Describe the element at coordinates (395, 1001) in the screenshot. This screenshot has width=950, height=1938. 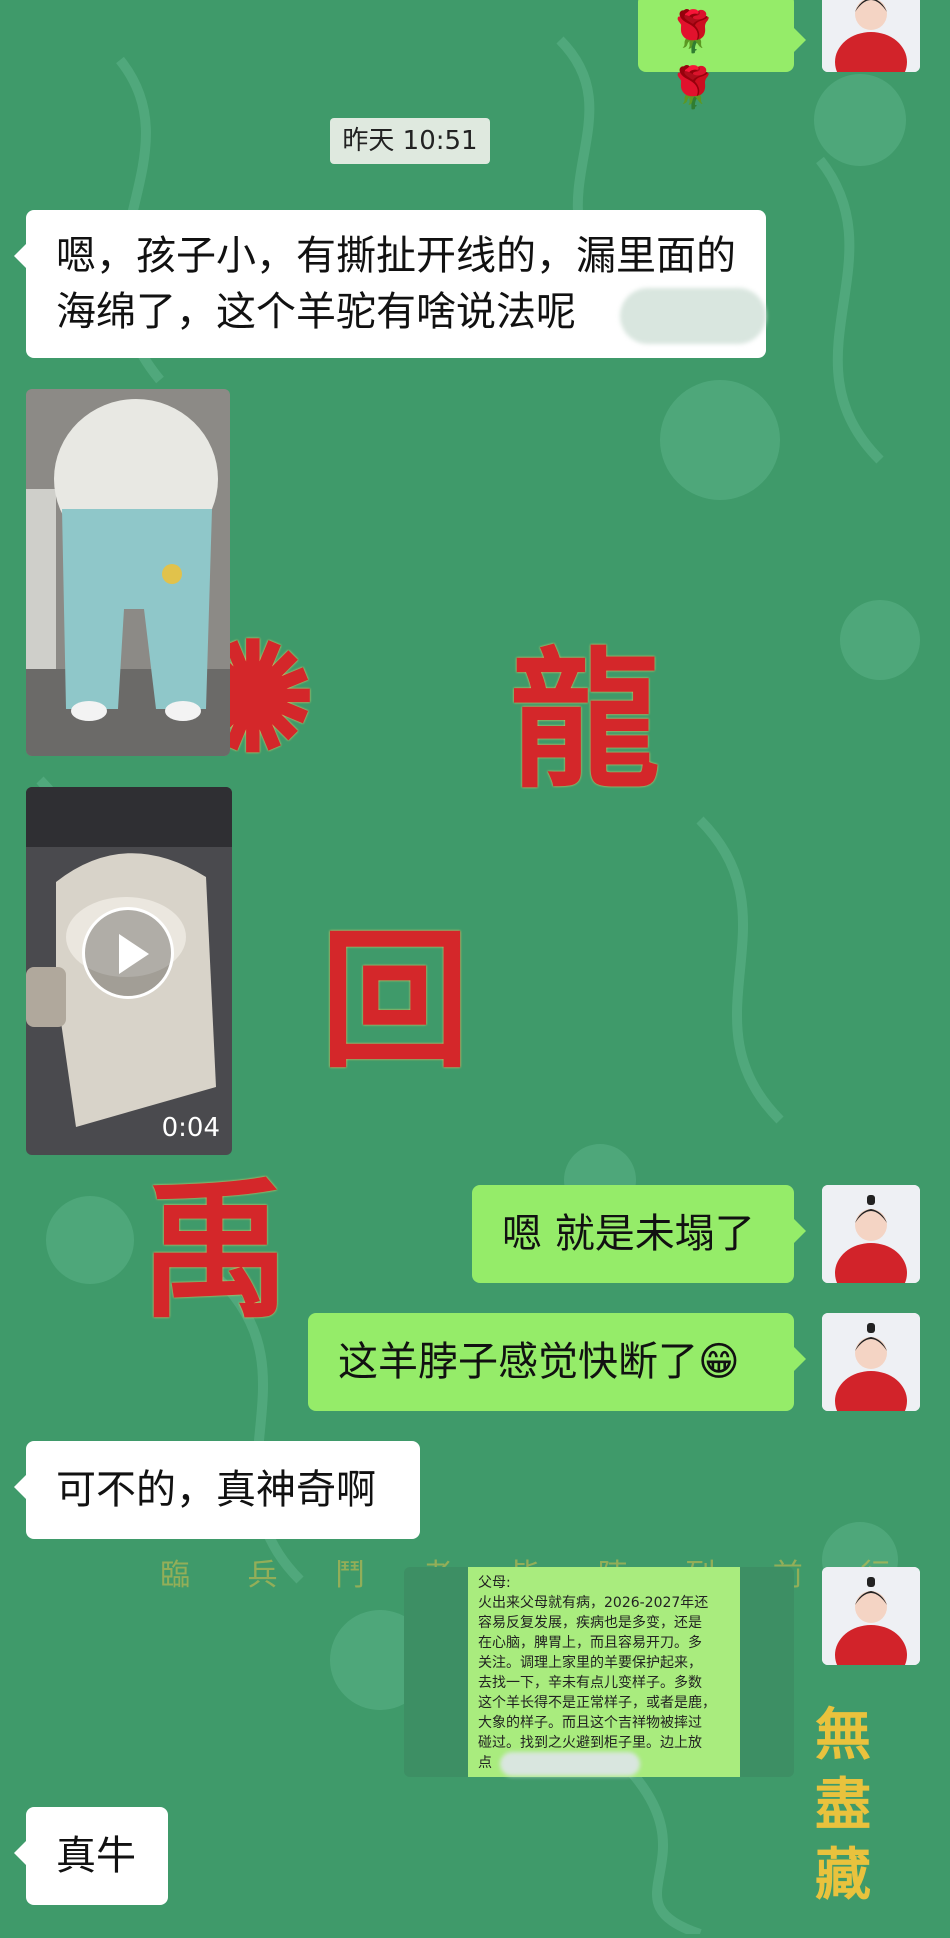
I see `seal-glyph-2: 回` at that location.